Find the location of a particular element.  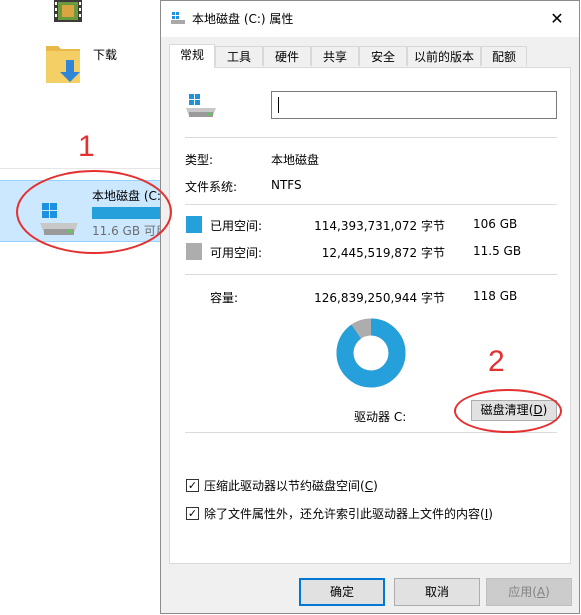

tab-security: 安全 is located at coordinates (383, 56).